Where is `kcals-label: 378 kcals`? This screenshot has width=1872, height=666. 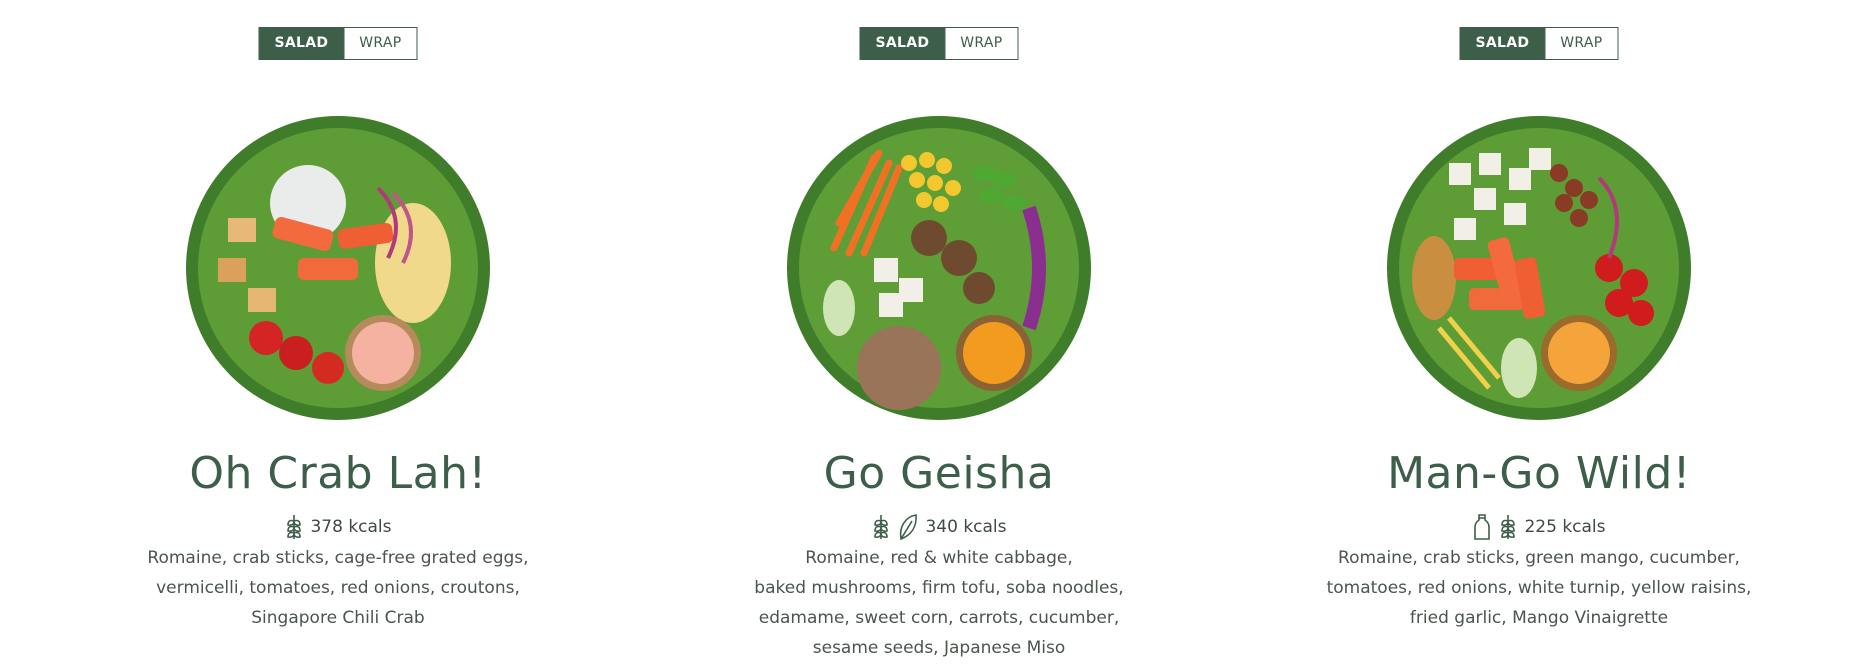 kcals-label: 378 kcals is located at coordinates (351, 527).